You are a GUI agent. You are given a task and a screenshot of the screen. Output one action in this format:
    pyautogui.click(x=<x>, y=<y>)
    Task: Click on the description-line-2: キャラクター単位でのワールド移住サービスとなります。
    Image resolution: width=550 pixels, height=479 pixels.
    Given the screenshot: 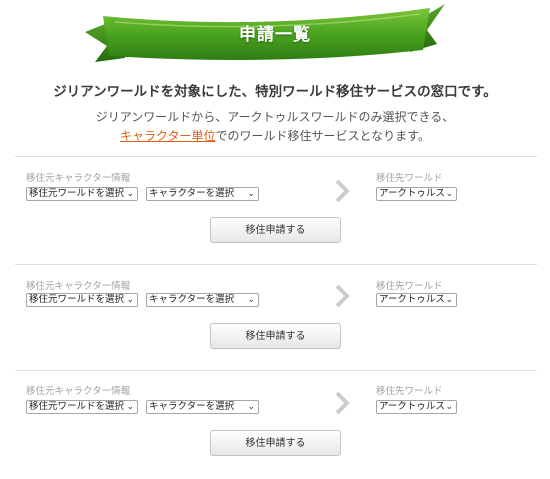 What is the action you would take?
    pyautogui.click(x=275, y=136)
    